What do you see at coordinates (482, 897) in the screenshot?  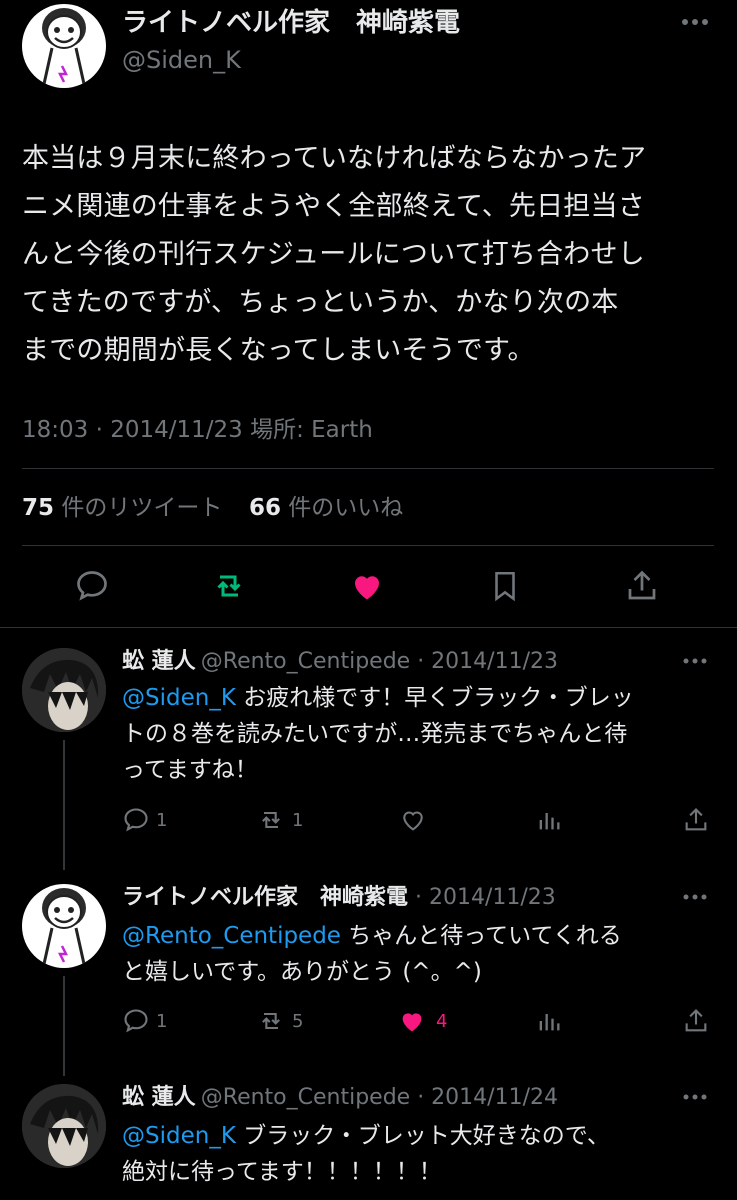 I see `reply-meta: · 2014/11/23` at bounding box center [482, 897].